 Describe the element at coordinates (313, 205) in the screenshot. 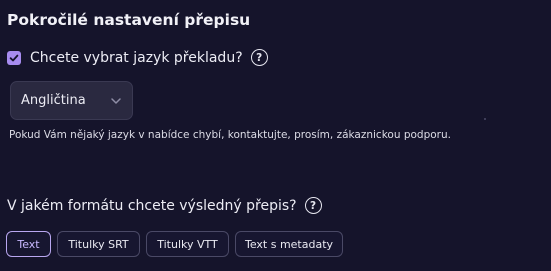

I see `format-help-icon: ?` at that location.